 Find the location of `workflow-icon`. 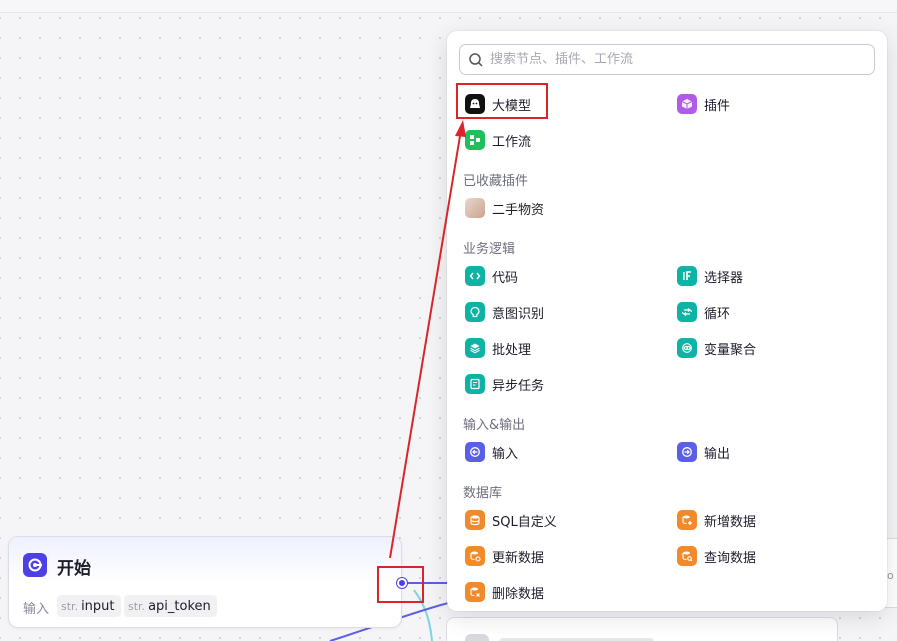

workflow-icon is located at coordinates (475, 140).